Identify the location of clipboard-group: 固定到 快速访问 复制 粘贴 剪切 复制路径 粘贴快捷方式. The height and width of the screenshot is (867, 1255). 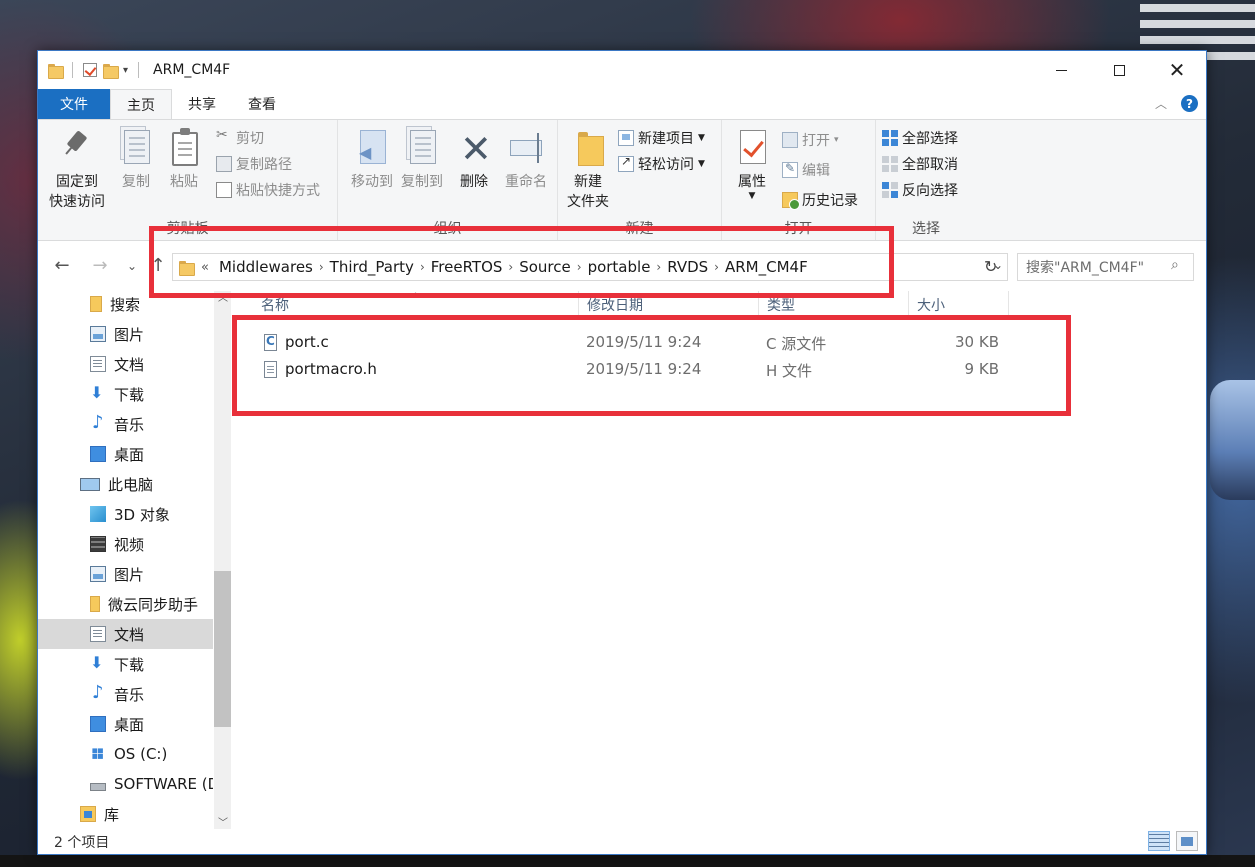
(188, 180).